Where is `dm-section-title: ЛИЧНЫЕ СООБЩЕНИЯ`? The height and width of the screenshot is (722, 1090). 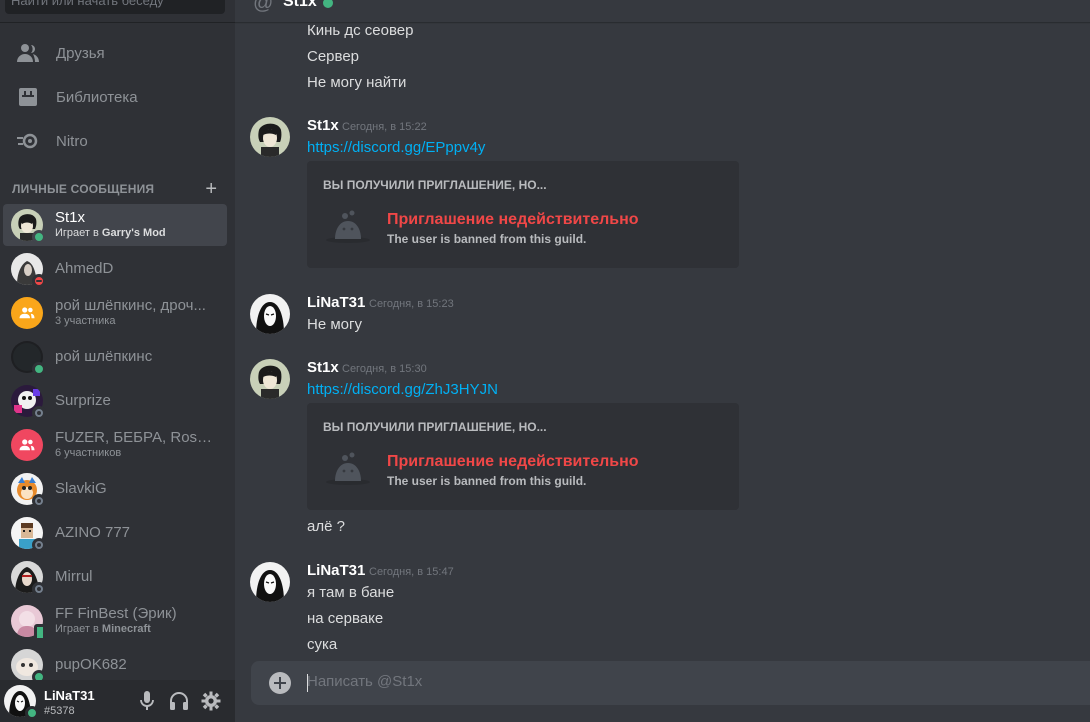
dm-section-title: ЛИЧНЫЕ СООБЩЕНИЯ is located at coordinates (83, 189).